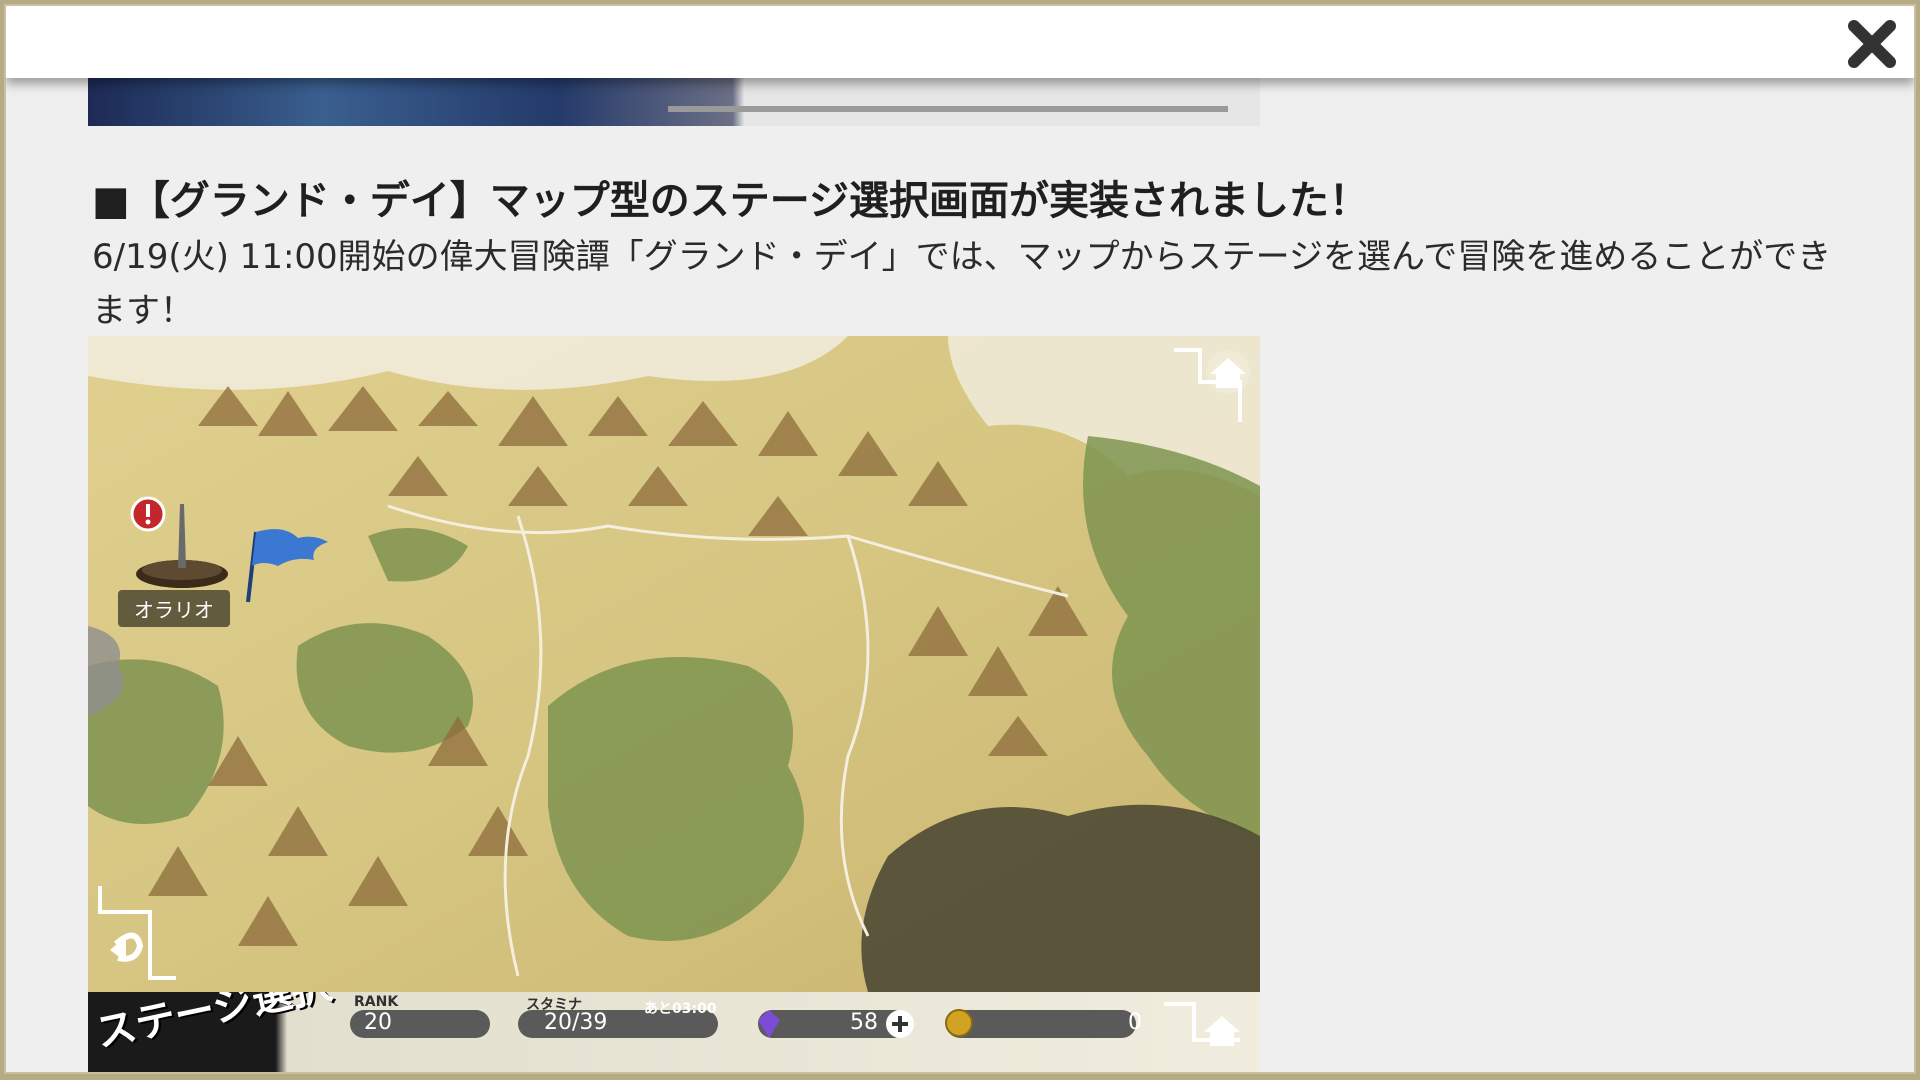 This screenshot has height=1080, width=1920. Describe the element at coordinates (769, 1024) in the screenshot. I see `gem-icon` at that location.